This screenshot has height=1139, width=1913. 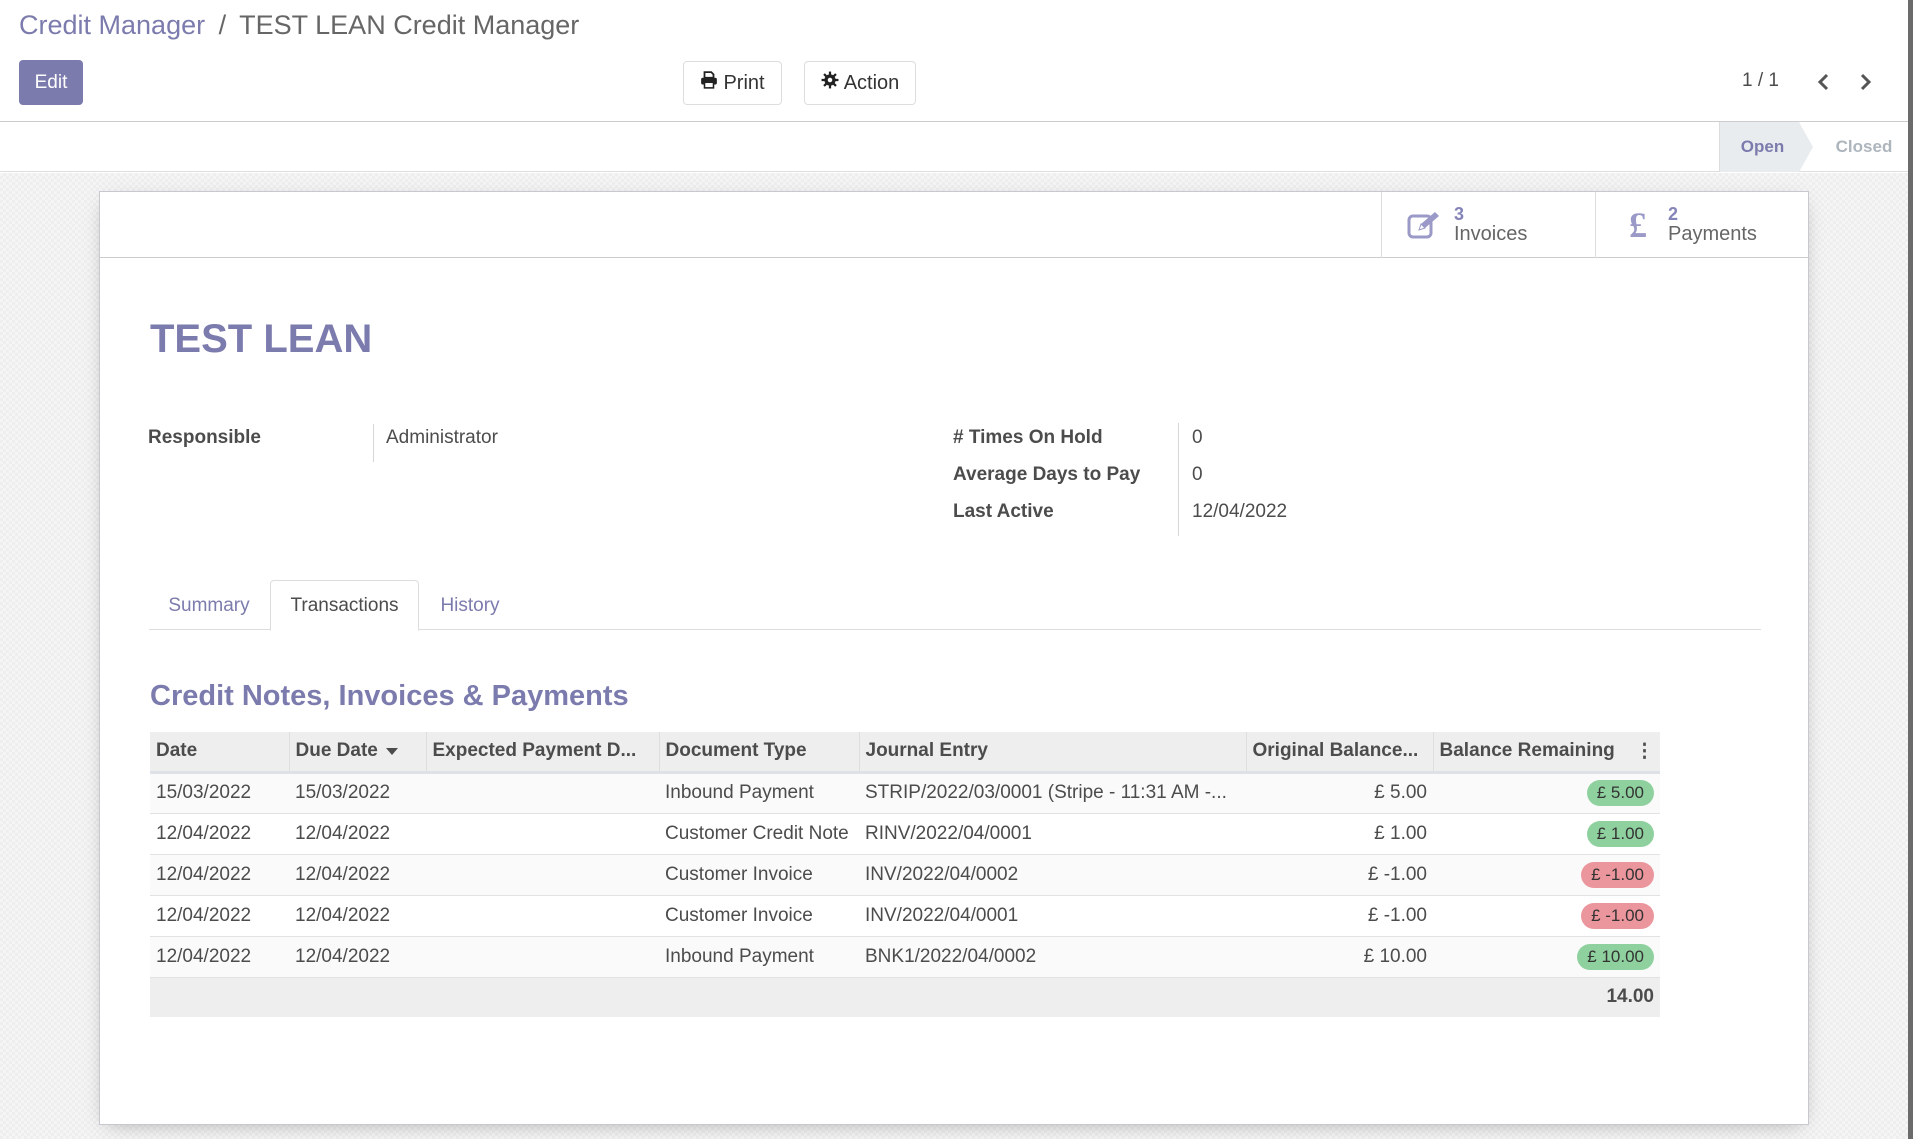 I want to click on invoices-smart-button: 3 Invoices, so click(x=1488, y=225).